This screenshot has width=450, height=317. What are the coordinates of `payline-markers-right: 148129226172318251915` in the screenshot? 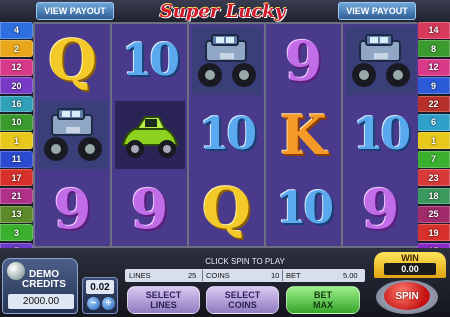 It's located at (433, 141).